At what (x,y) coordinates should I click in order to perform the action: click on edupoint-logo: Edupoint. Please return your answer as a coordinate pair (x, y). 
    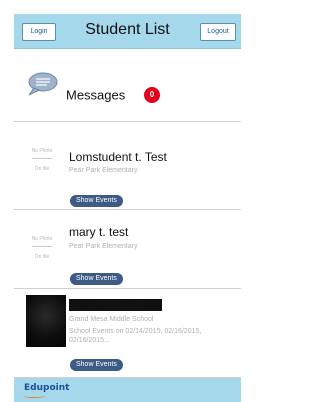
    Looking at the image, I should click on (47, 388).